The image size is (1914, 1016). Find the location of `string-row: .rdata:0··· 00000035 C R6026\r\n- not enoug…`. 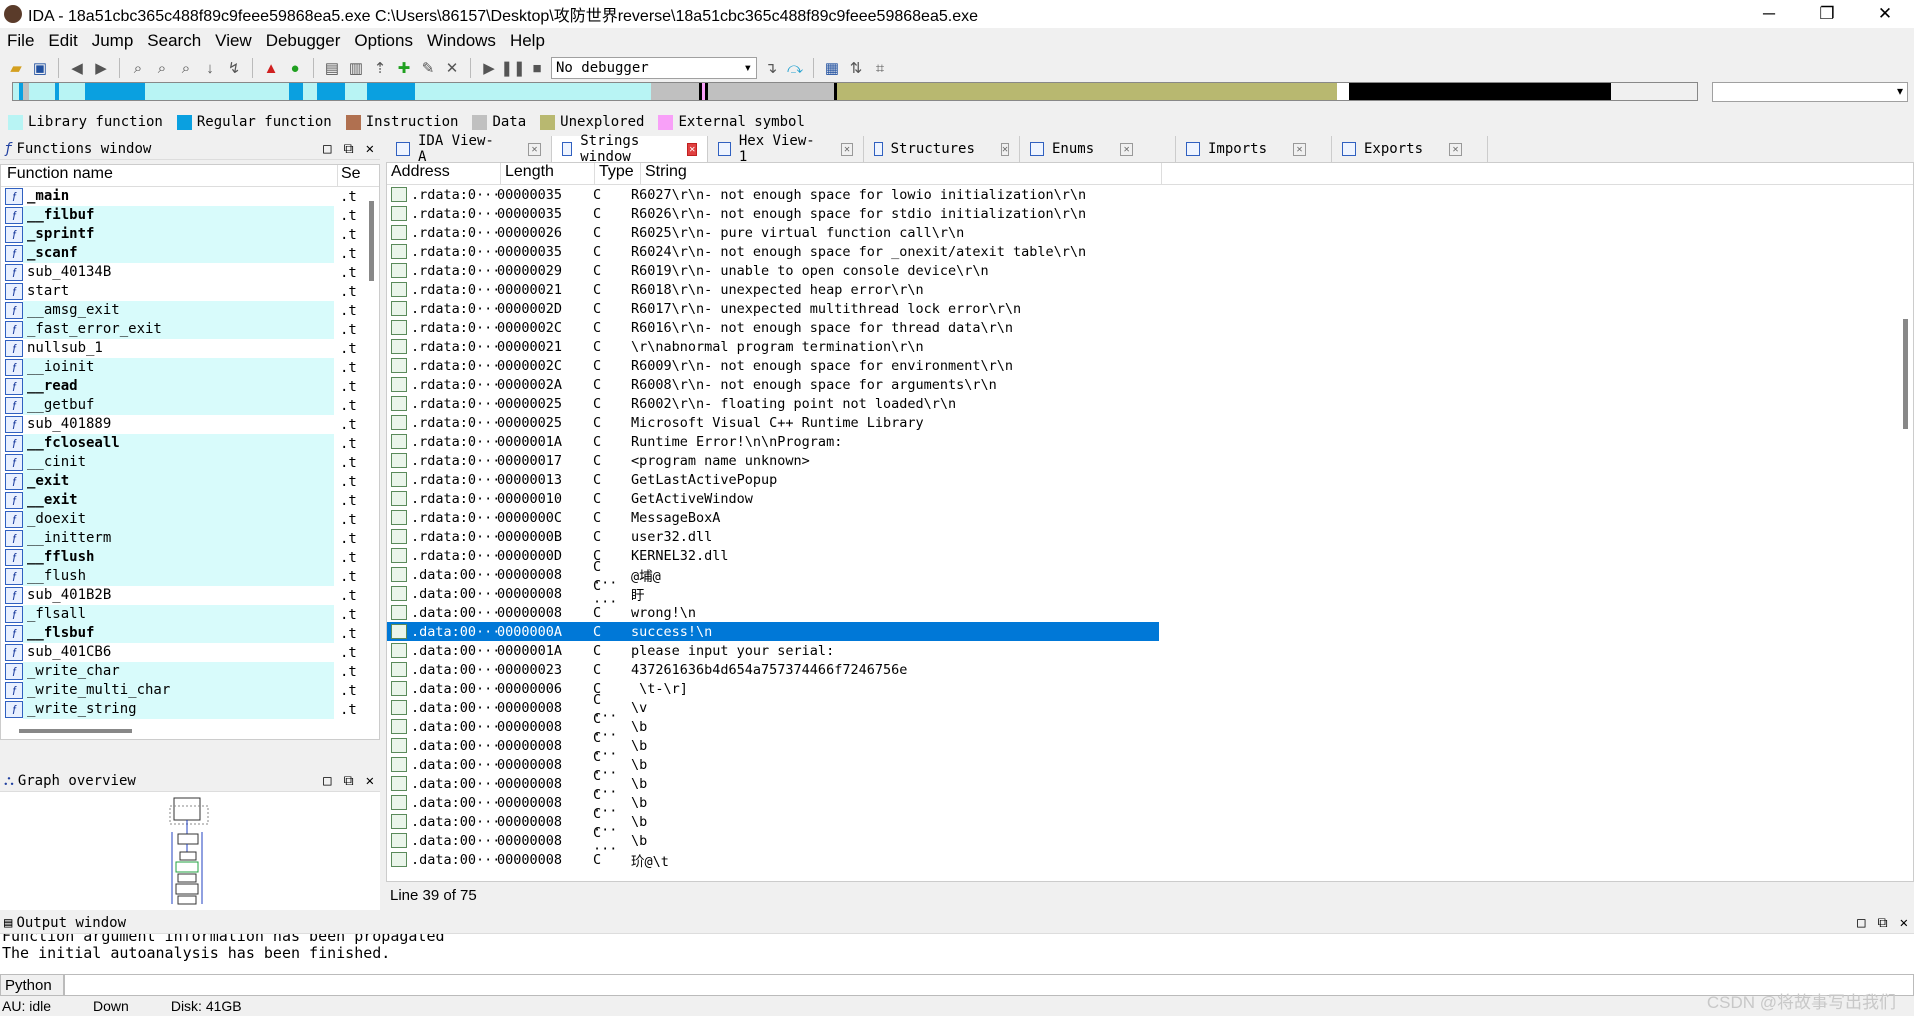

string-row: .rdata:0··· 00000035 C R6026\r\n- not enoug… is located at coordinates (1150, 213).